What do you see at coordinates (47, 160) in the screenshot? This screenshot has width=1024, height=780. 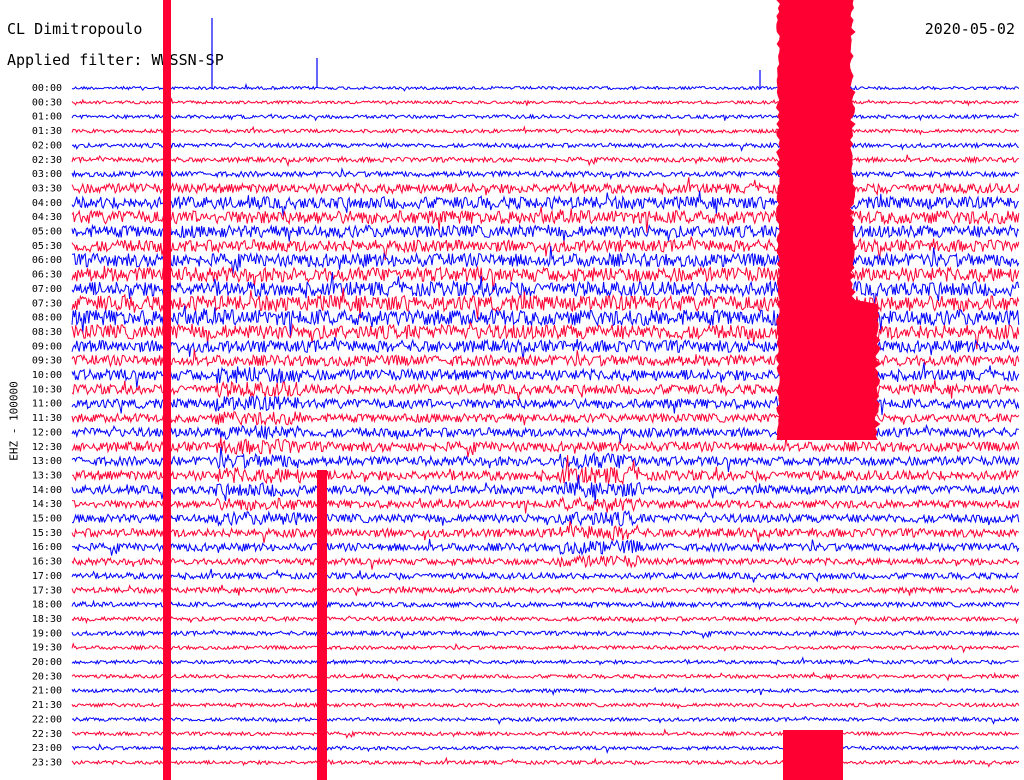 I see `row-tick-label: 02:30` at bounding box center [47, 160].